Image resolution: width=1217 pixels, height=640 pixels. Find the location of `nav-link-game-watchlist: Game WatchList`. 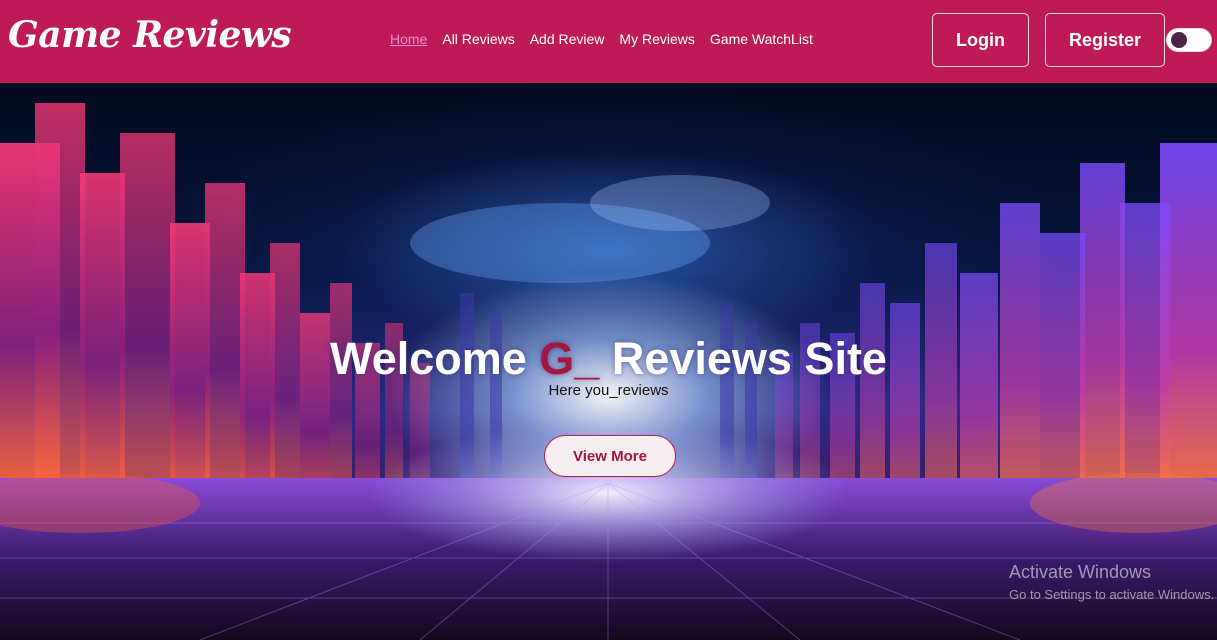

nav-link-game-watchlist: Game WatchList is located at coordinates (761, 39).